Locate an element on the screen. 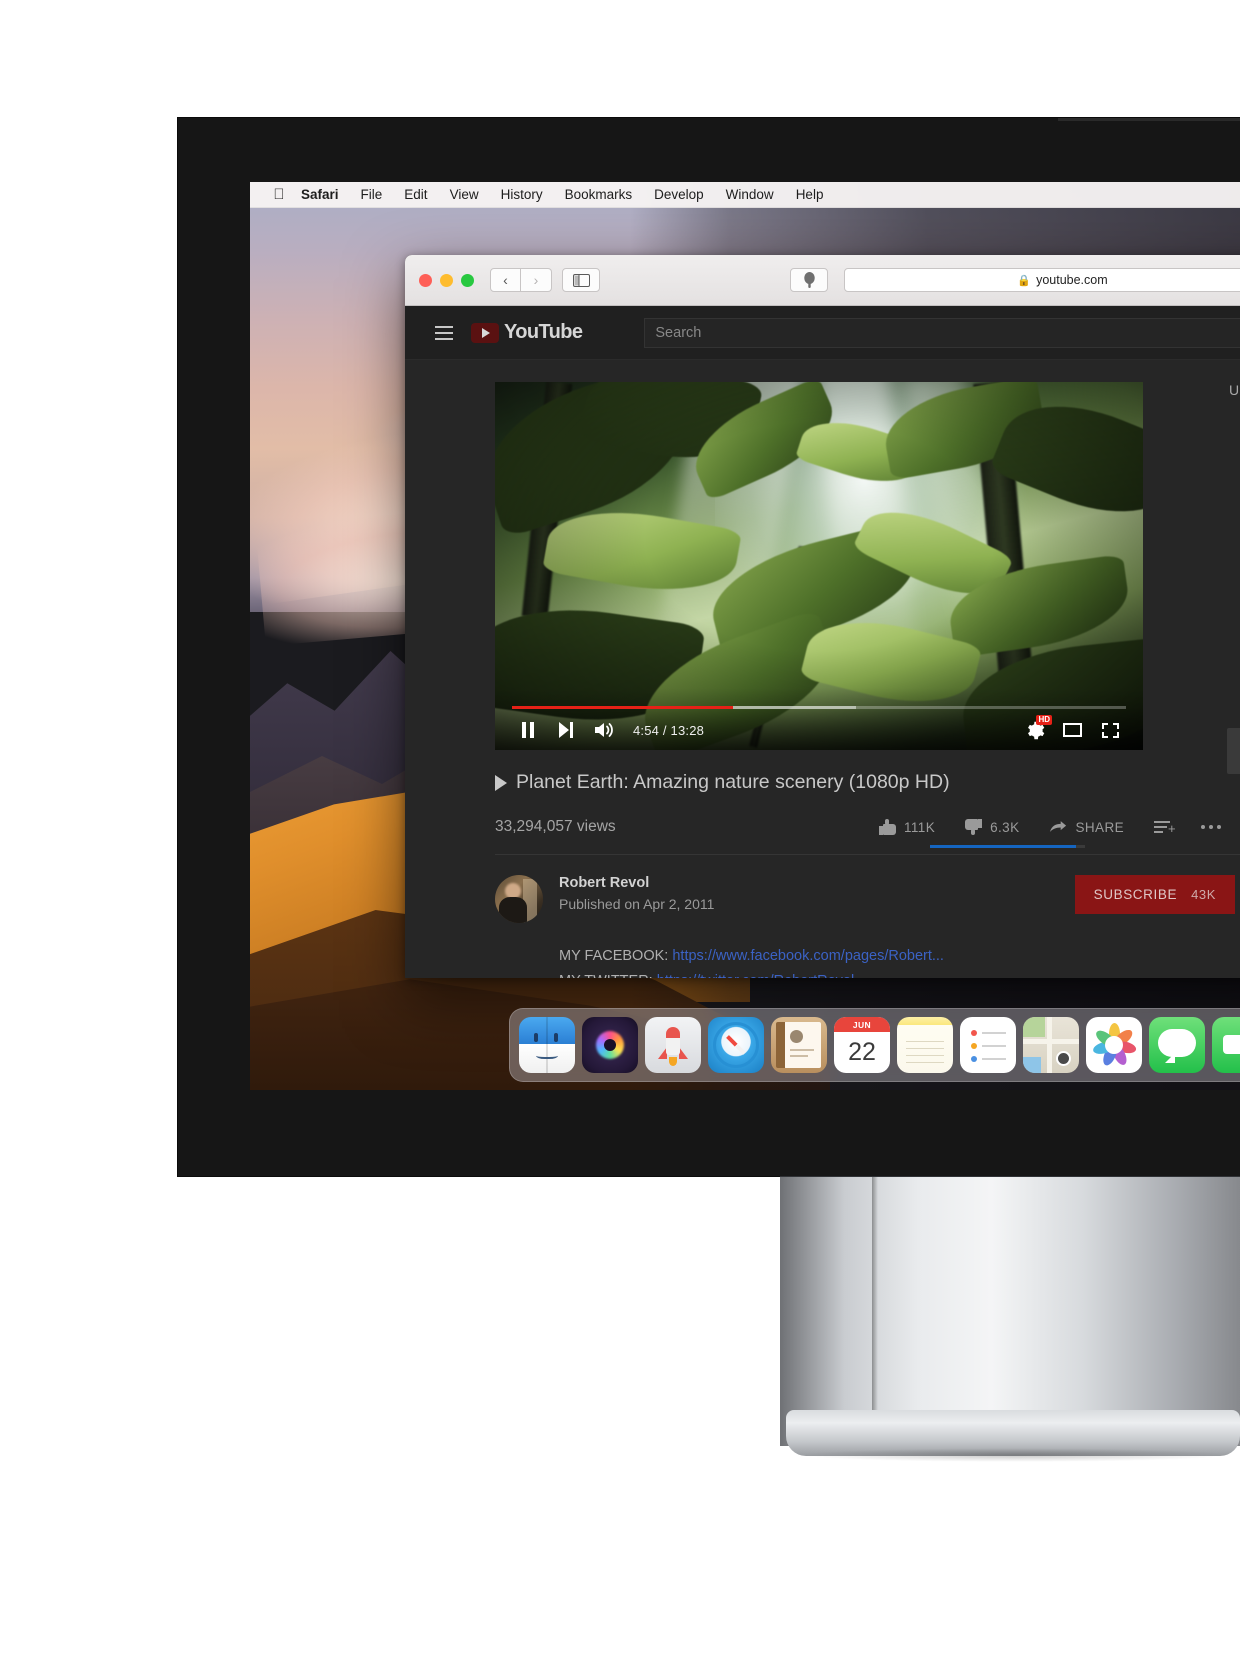  menu-item-history: History is located at coordinates (522, 194).